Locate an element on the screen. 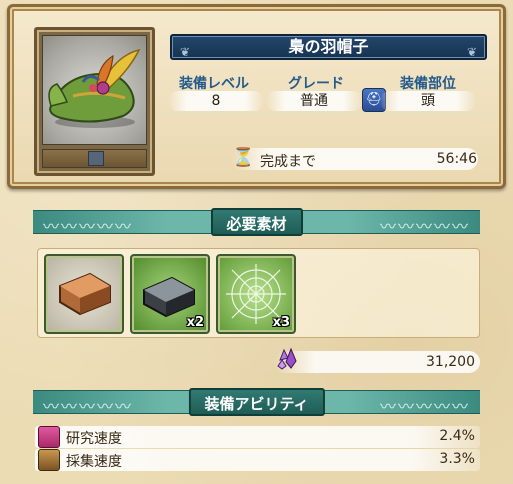 The height and width of the screenshot is (484, 513). part-value: 頭 is located at coordinates (428, 101).